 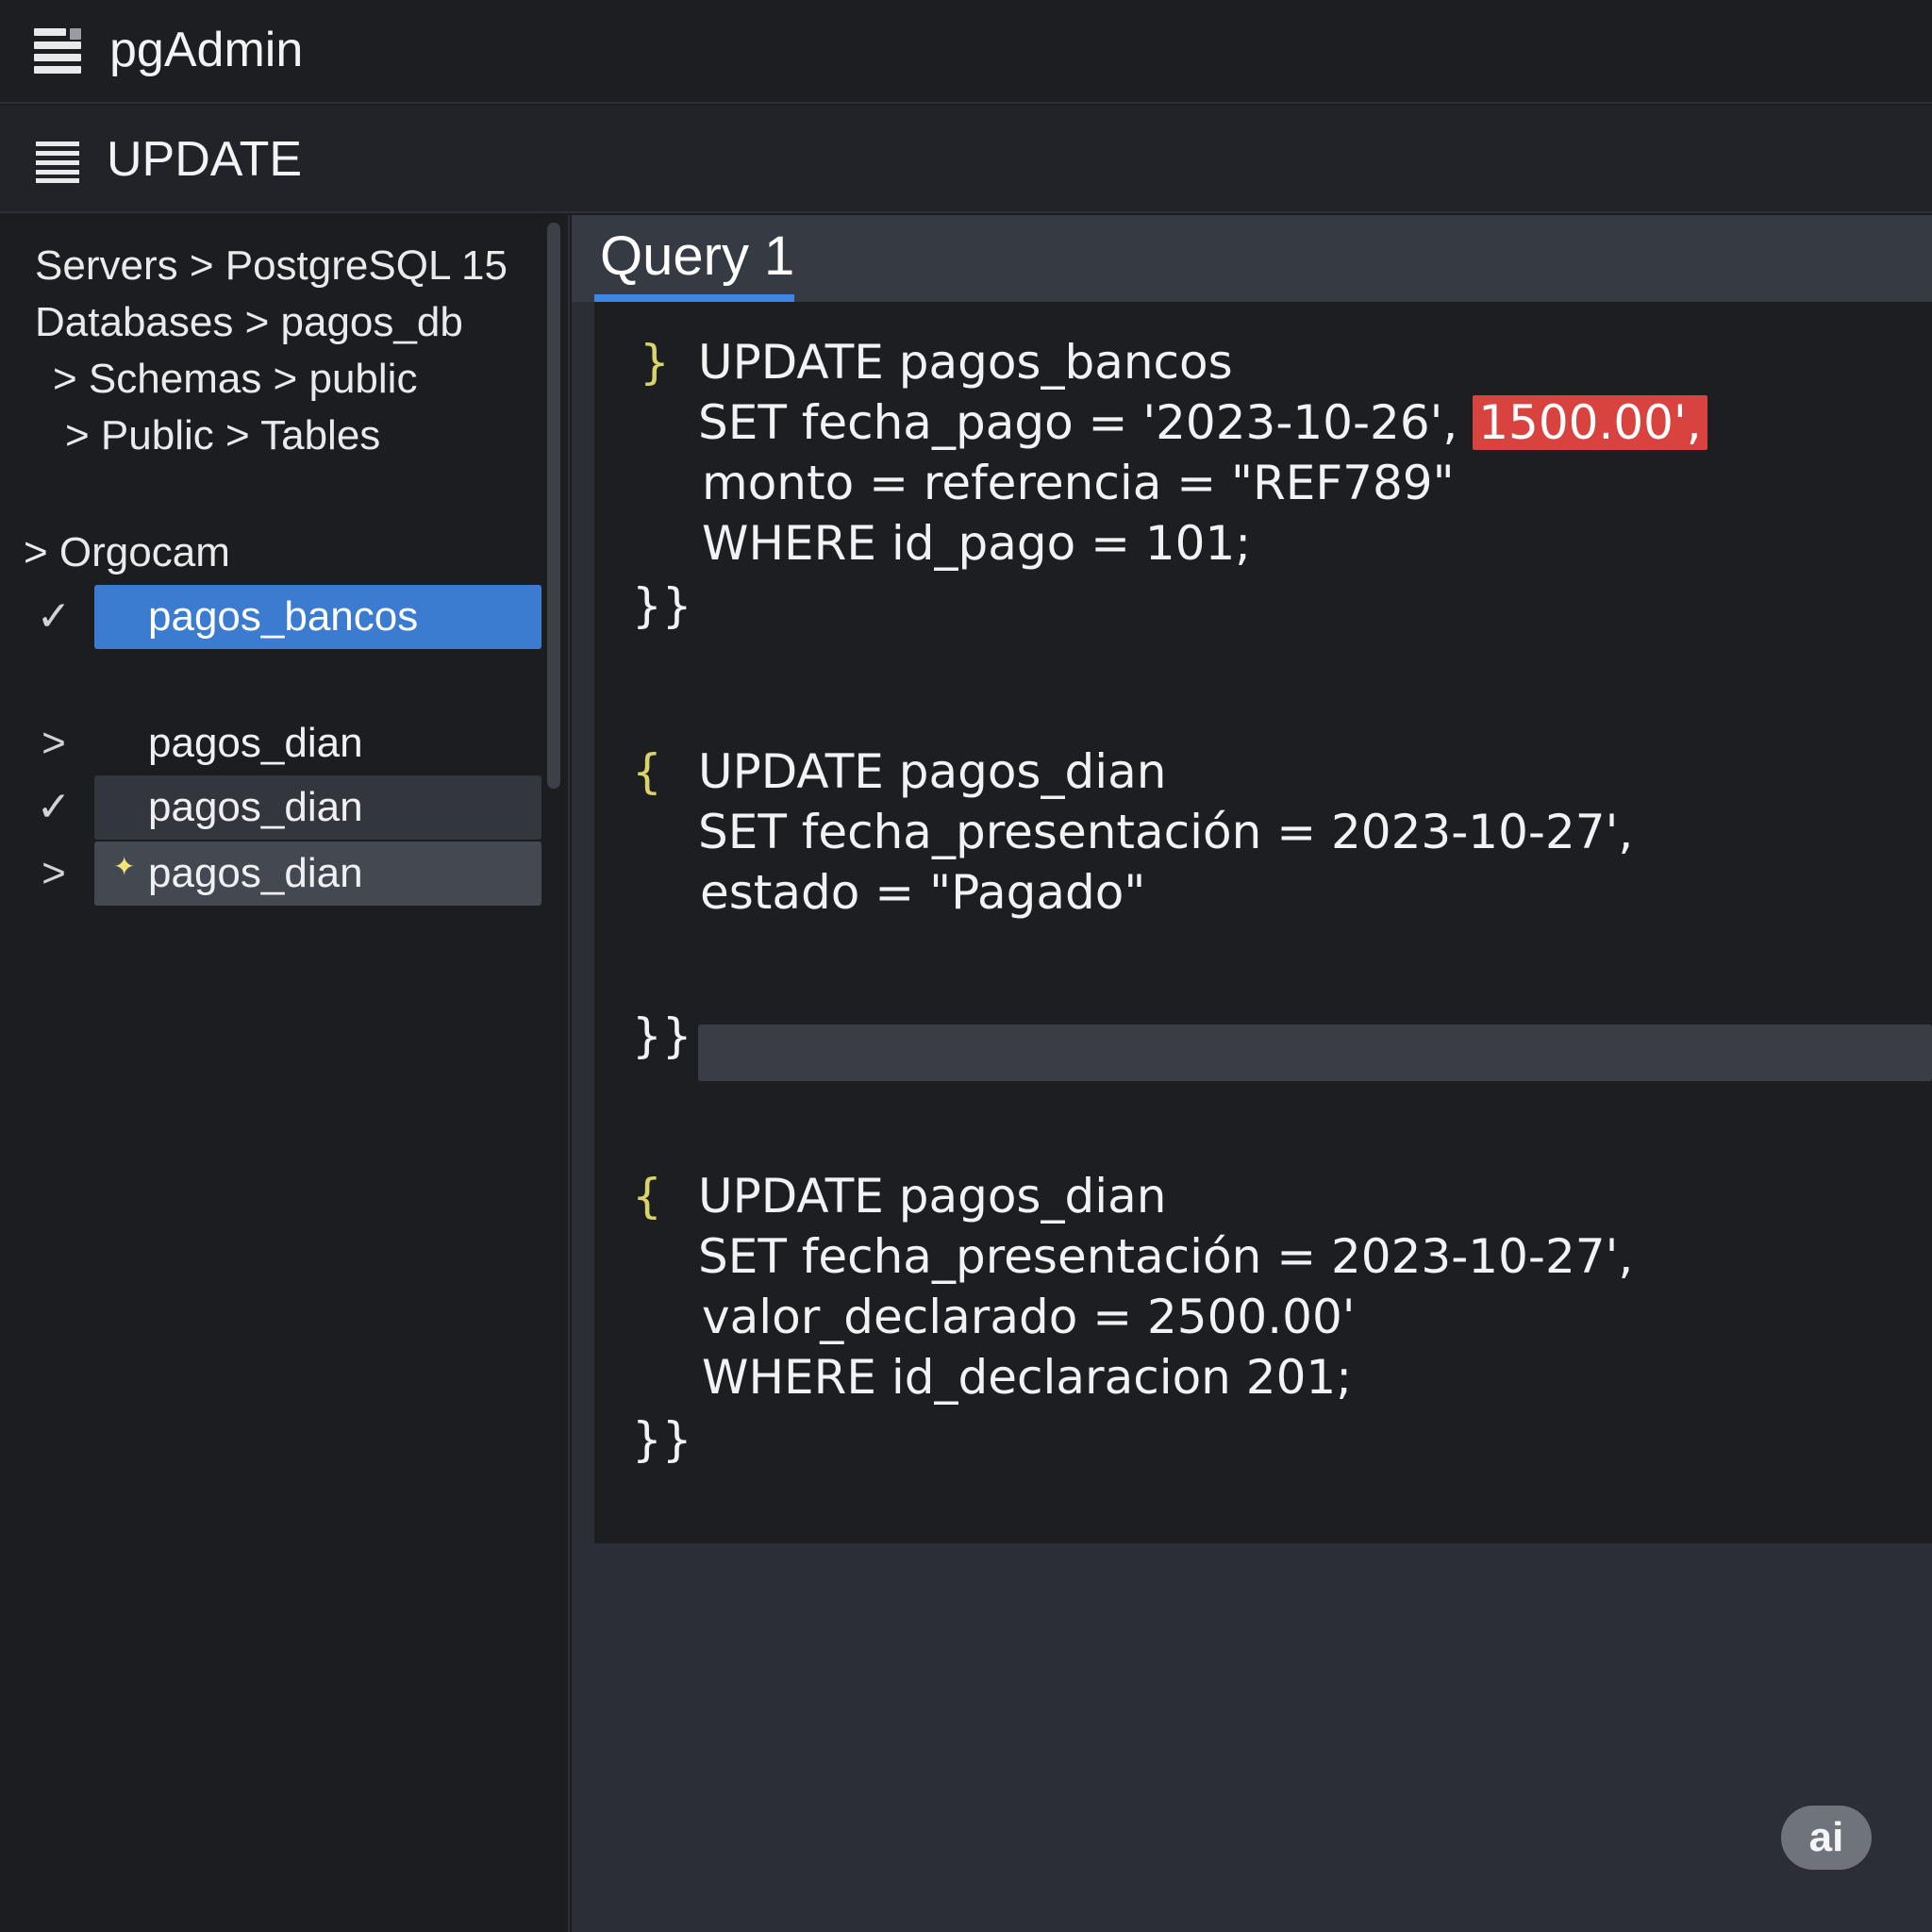 I want to click on code-line: WHERE id_declaracion 201;, so click(x=1027, y=1378).